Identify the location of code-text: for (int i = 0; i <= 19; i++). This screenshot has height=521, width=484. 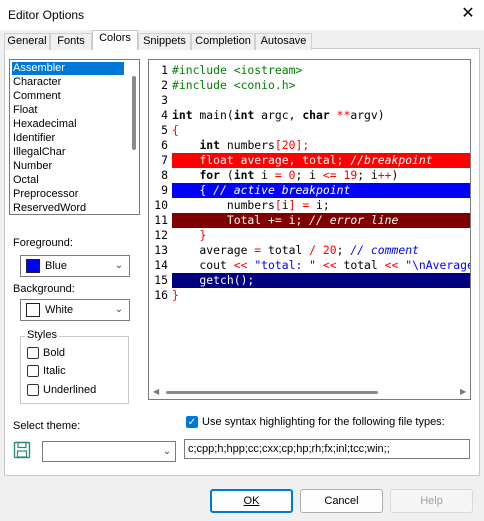
(285, 175).